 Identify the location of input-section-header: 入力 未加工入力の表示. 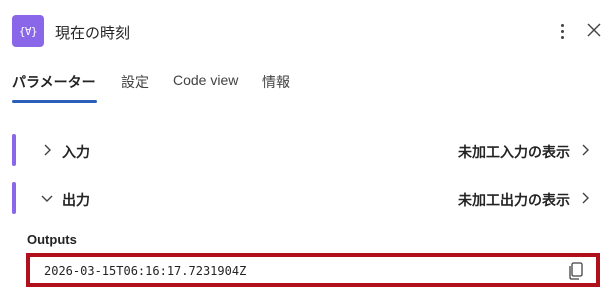
(307, 150).